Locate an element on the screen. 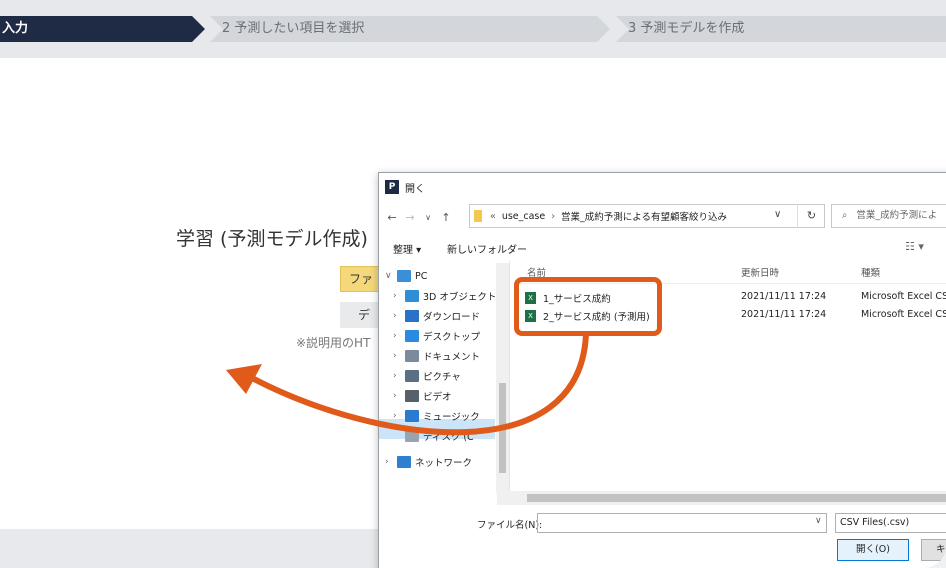 Image resolution: width=946 pixels, height=568 pixels. annotation-arrow-curve is located at coordinates (419, 383).